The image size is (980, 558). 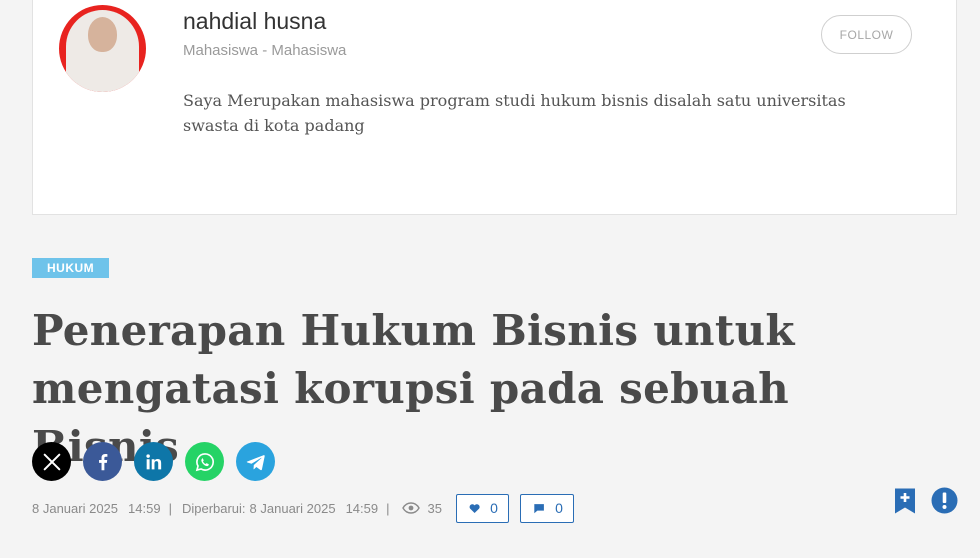 I want to click on author-name: nahdial husna, so click(x=254, y=21).